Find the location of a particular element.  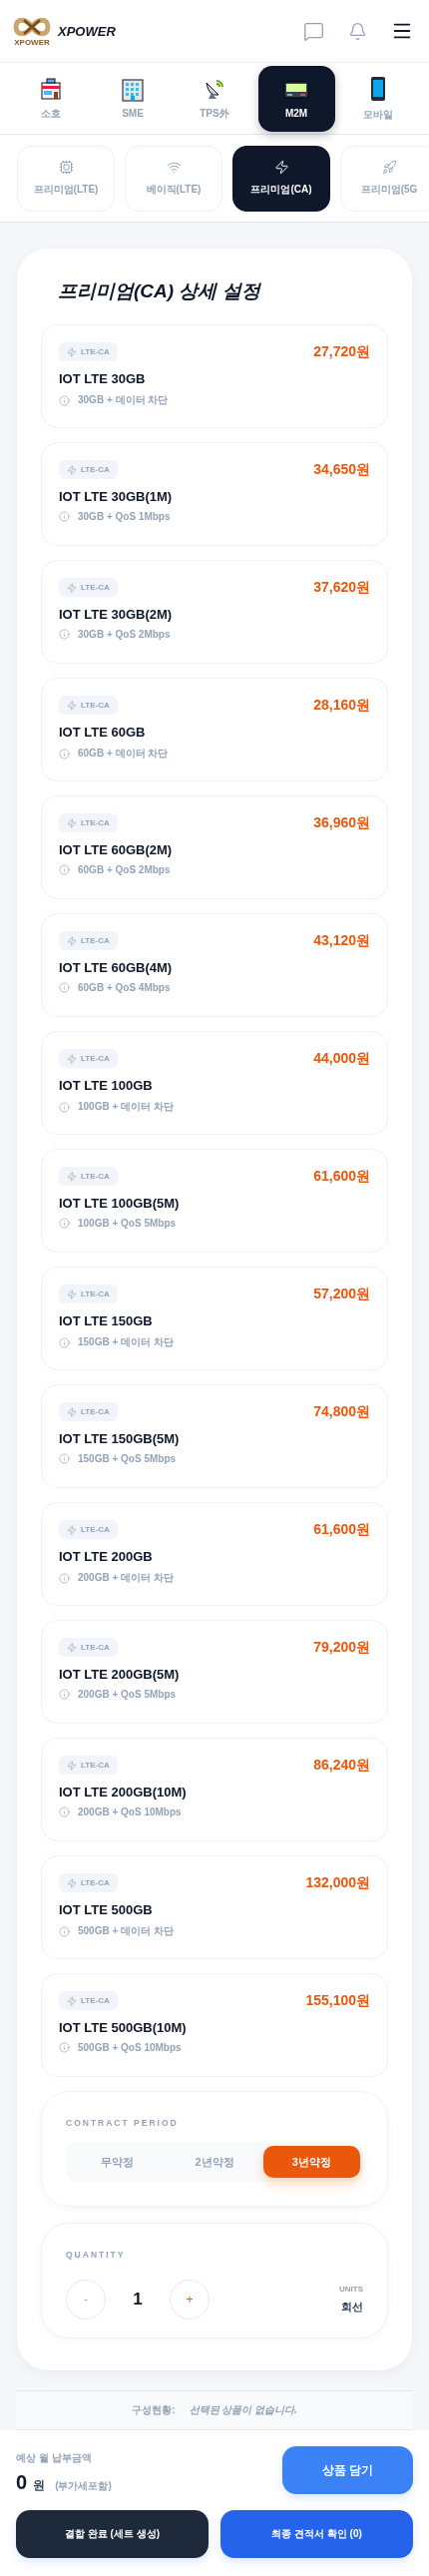

plan-card: LTE-CA 132,000원 IOT LTE 500GB 500GB + 데이터 차단 is located at coordinates (214, 1907).